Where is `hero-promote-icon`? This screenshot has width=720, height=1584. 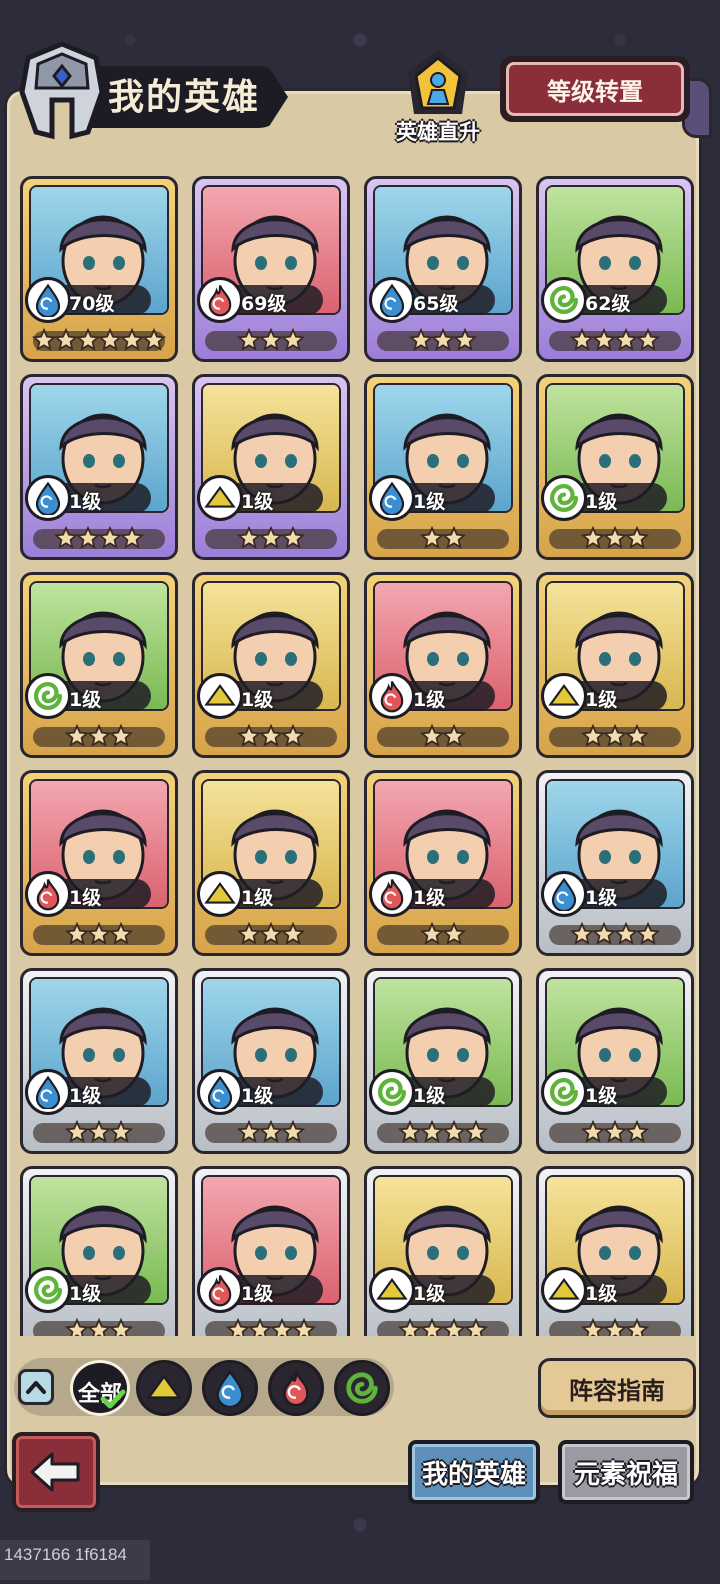 hero-promote-icon is located at coordinates (438, 82).